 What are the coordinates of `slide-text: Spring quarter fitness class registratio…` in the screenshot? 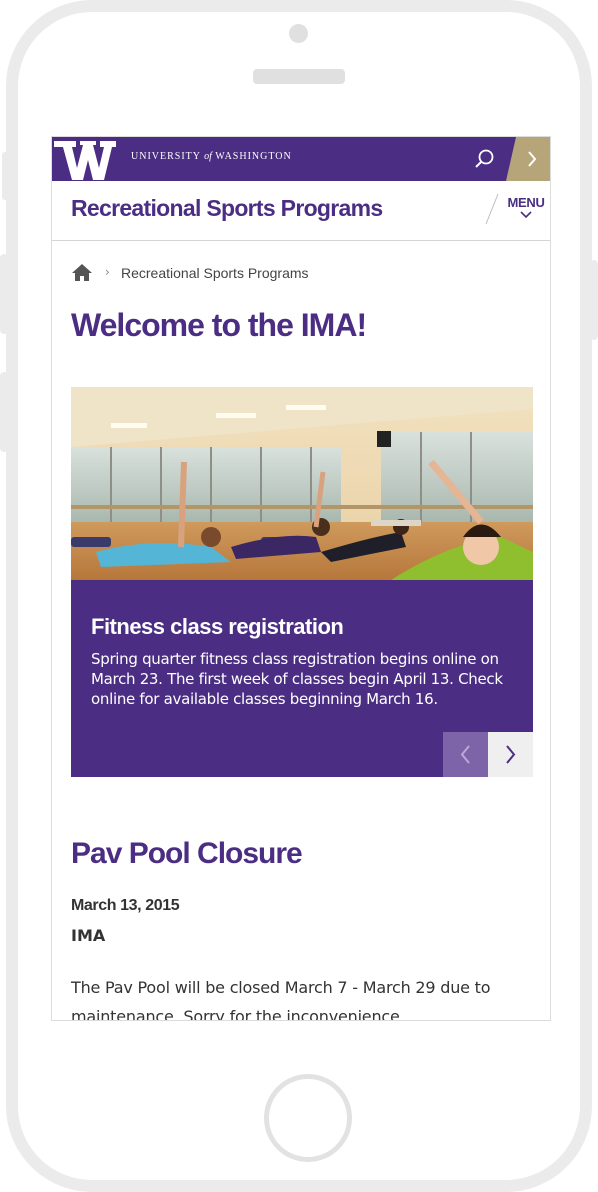 It's located at (297, 679).